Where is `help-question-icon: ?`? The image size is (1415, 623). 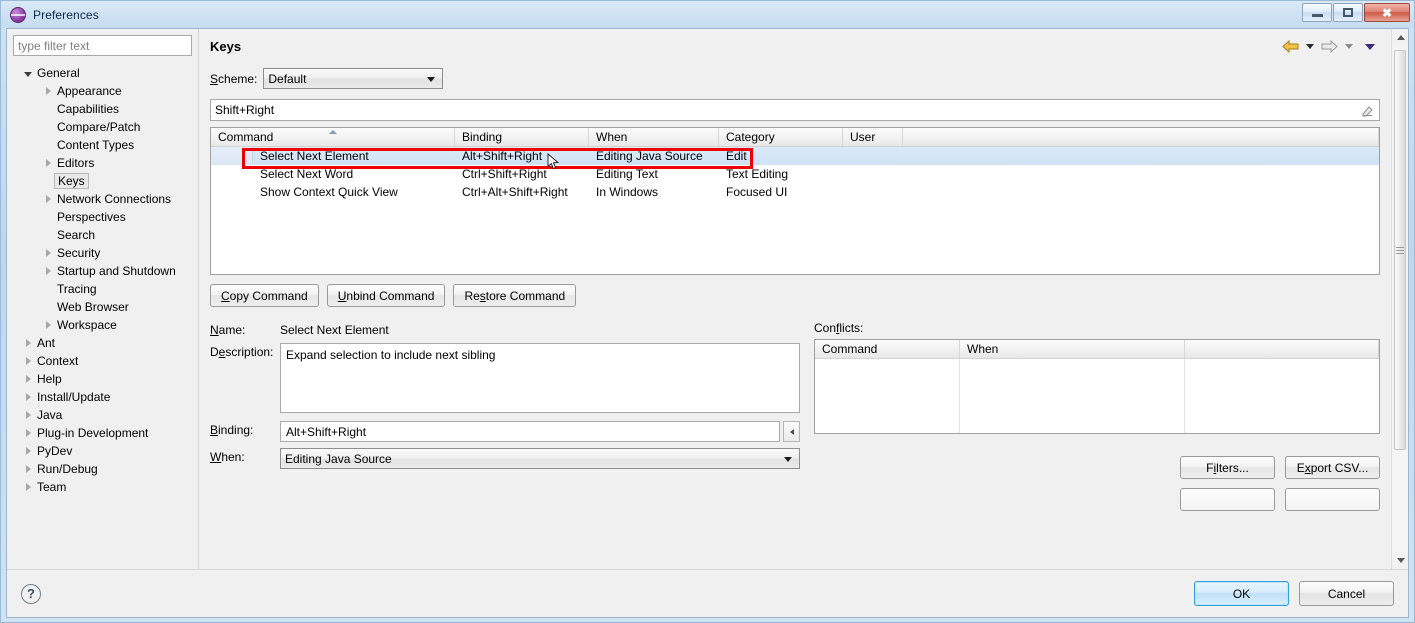 help-question-icon: ? is located at coordinates (31, 593).